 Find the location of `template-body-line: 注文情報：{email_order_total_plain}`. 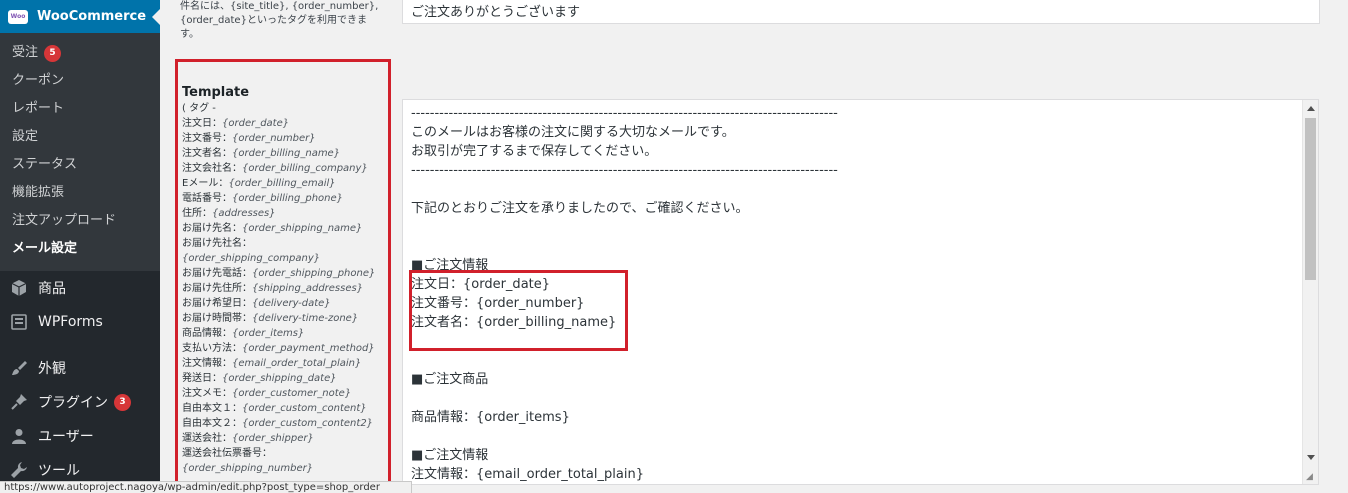

template-body-line: 注文情報：{email_order_total_plain} is located at coordinates (527, 474).